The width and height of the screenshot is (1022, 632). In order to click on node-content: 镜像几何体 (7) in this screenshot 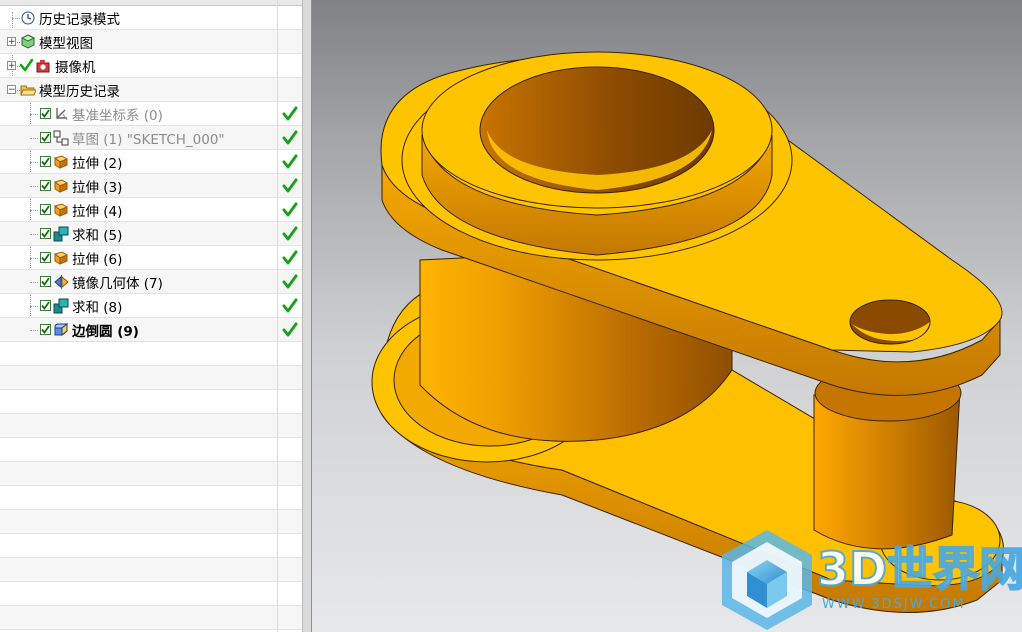, I will do `click(101, 281)`.